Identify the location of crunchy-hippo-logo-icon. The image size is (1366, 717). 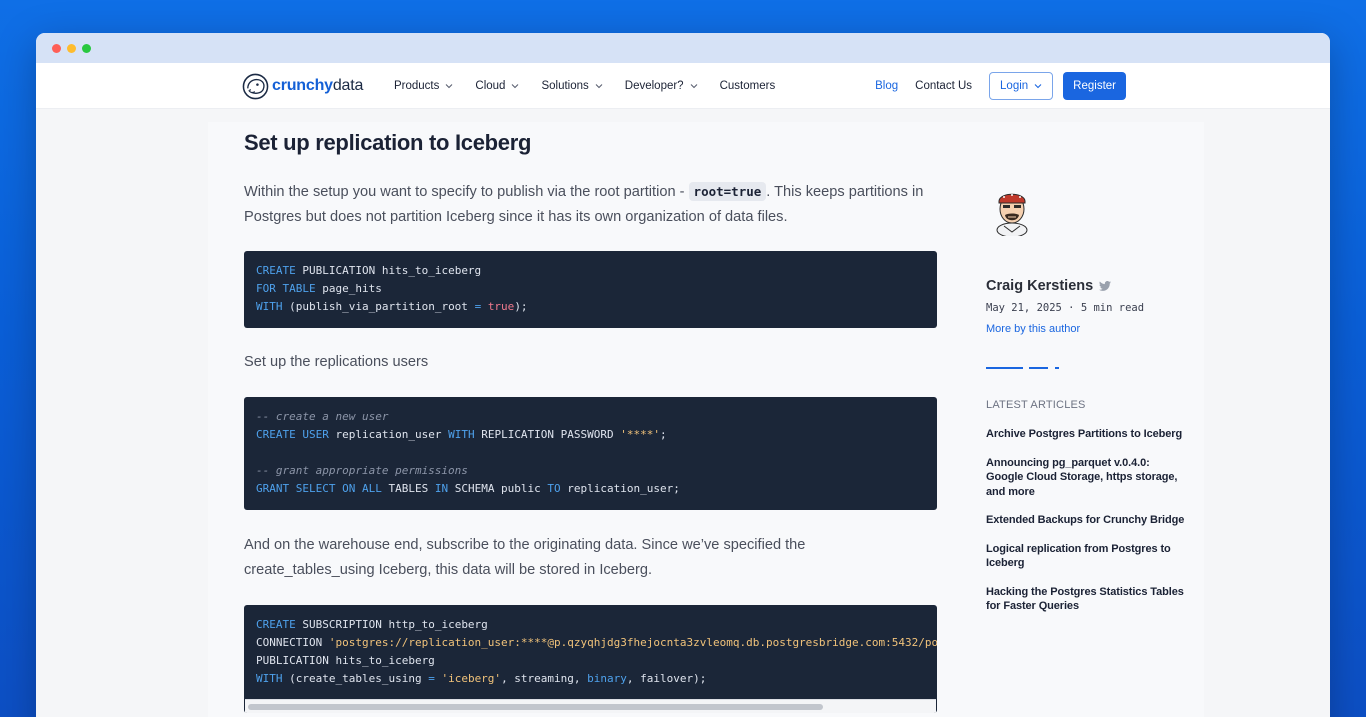
(255, 86).